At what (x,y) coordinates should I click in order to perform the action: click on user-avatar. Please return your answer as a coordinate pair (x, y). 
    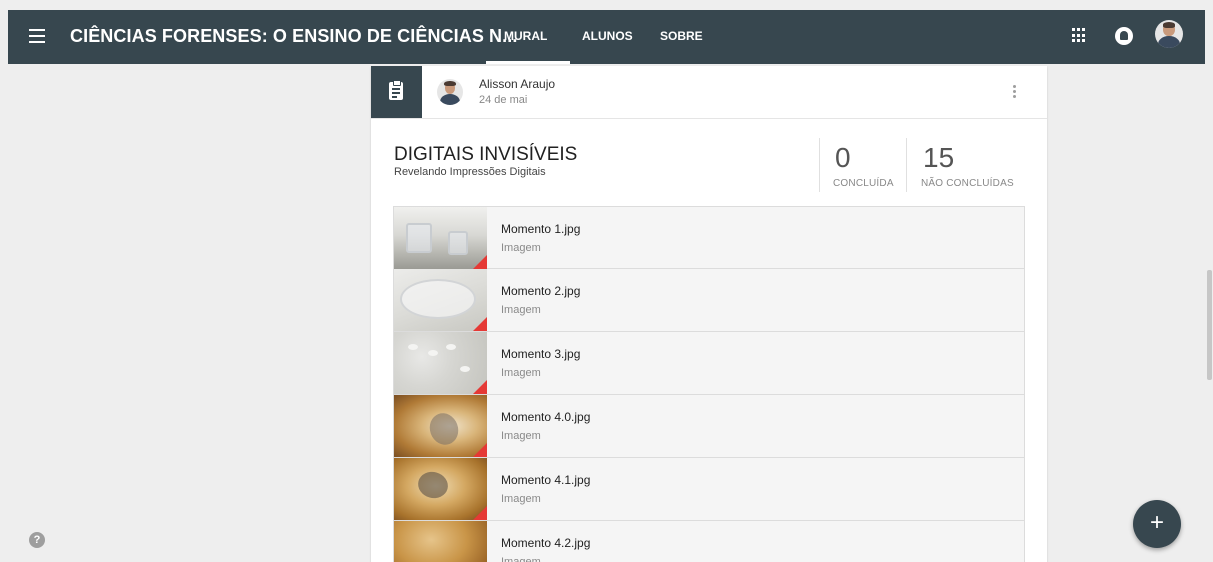
    Looking at the image, I should click on (1169, 34).